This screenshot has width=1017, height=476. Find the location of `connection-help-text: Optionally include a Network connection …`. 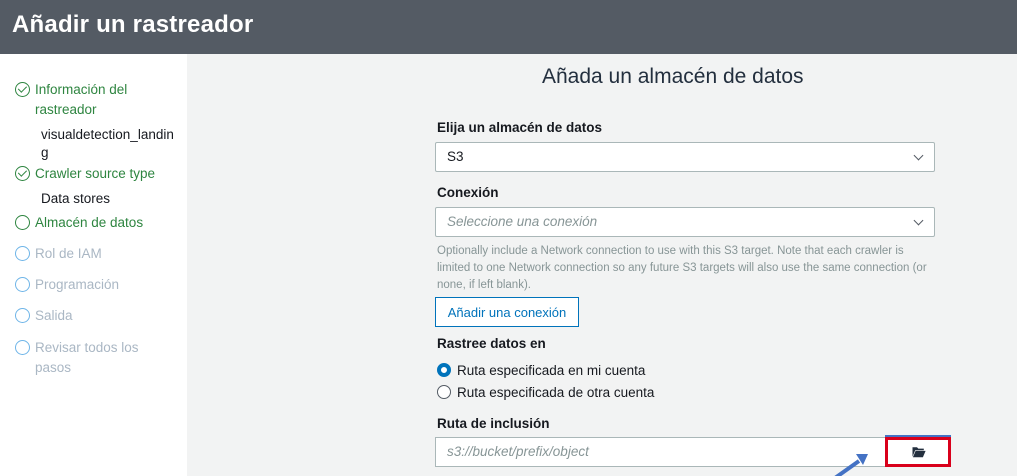

connection-help-text: Optionally include a Network connection … is located at coordinates (682, 268).